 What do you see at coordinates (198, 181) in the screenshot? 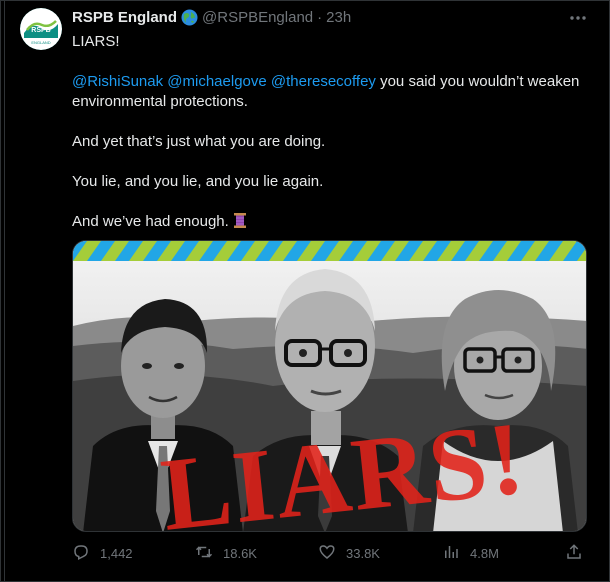
I see `tweet-line-4: You lie, and you lie, and you lie again.` at bounding box center [198, 181].